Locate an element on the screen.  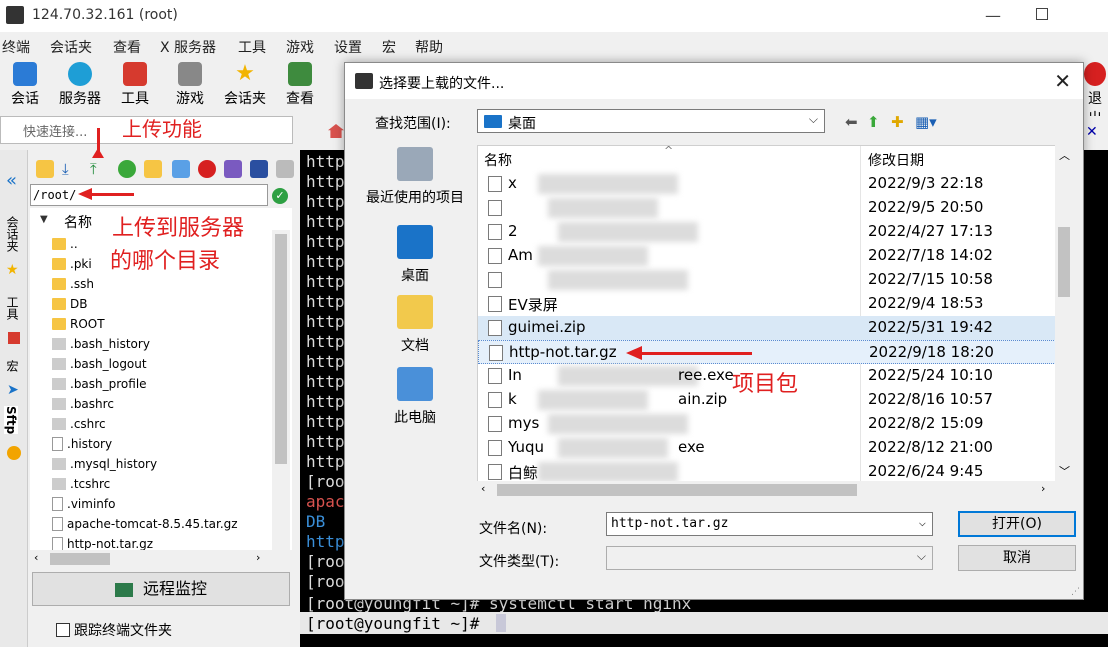
dialog-file-row: guimei.zip 2022/5/31 19:42 is located at coordinates (767, 328).